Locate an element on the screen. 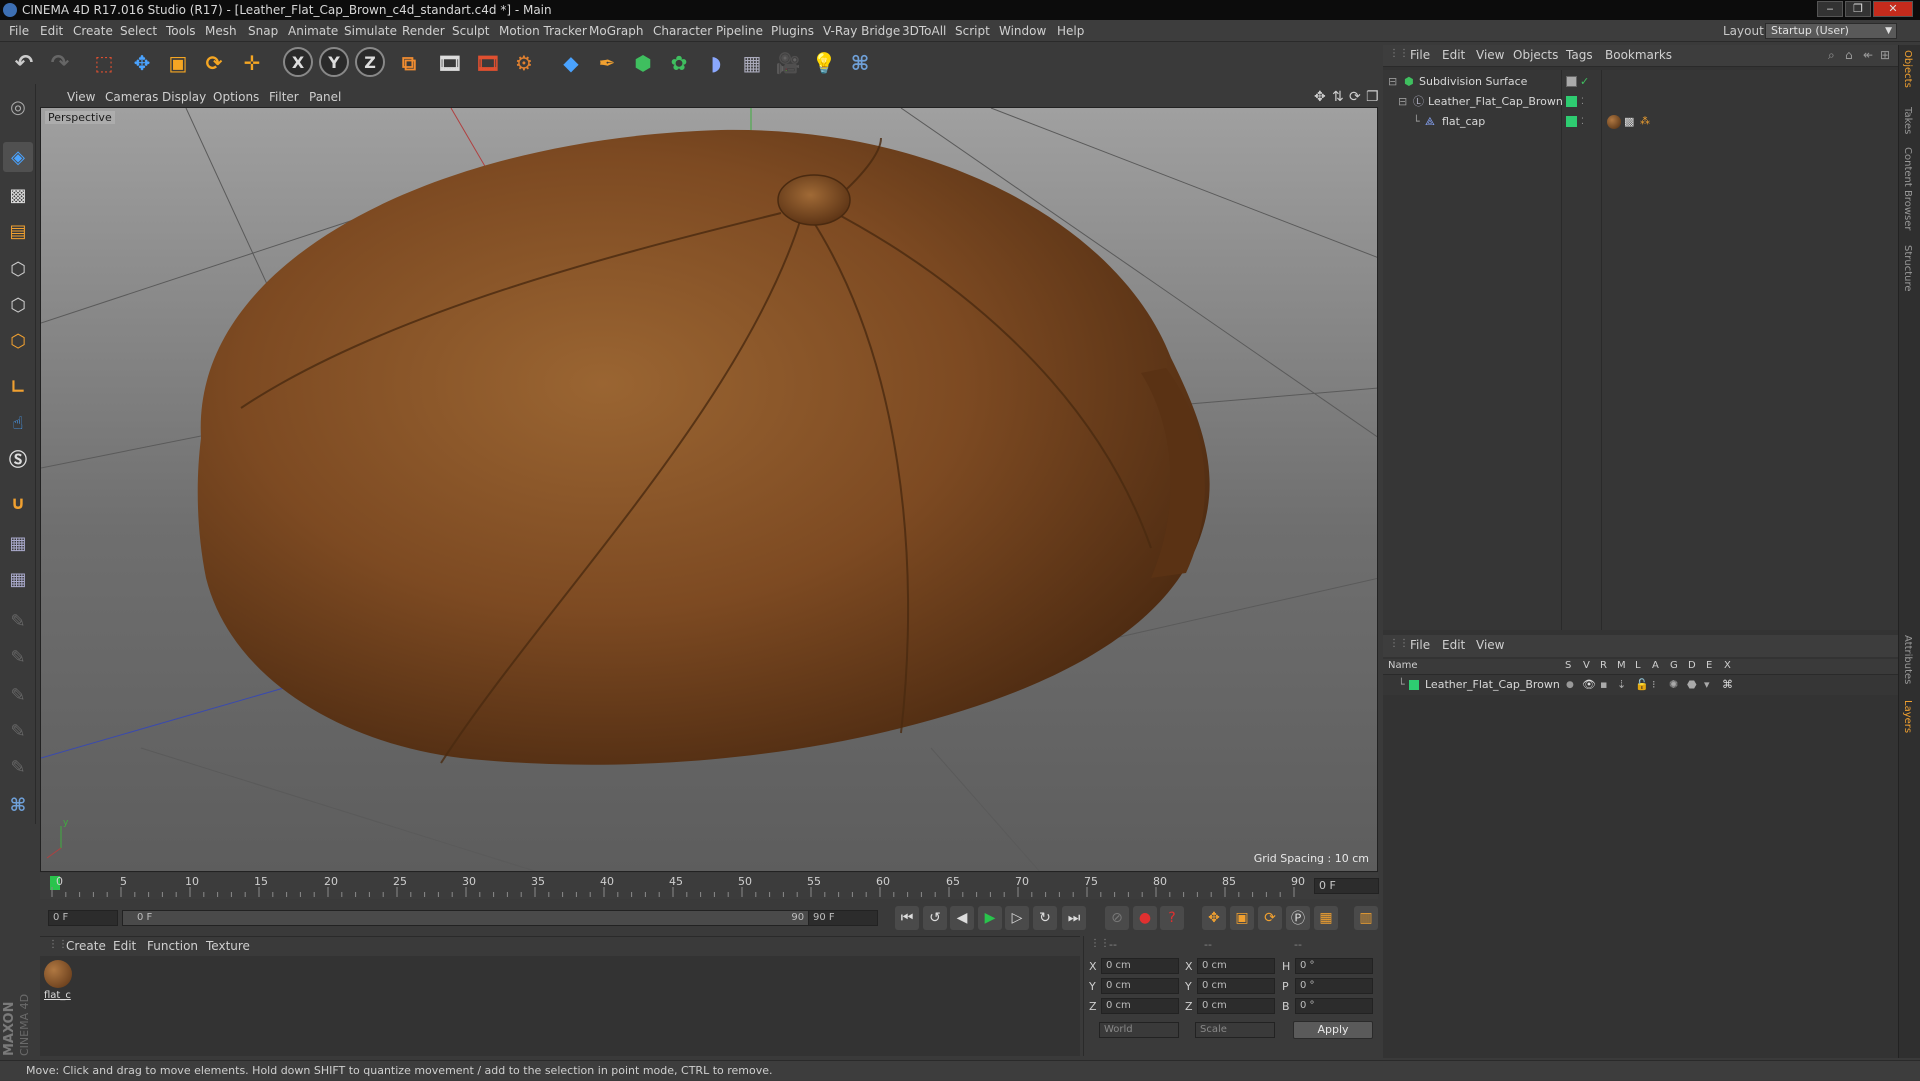 The image size is (1920, 1081). object-menu-file: File is located at coordinates (1420, 55).